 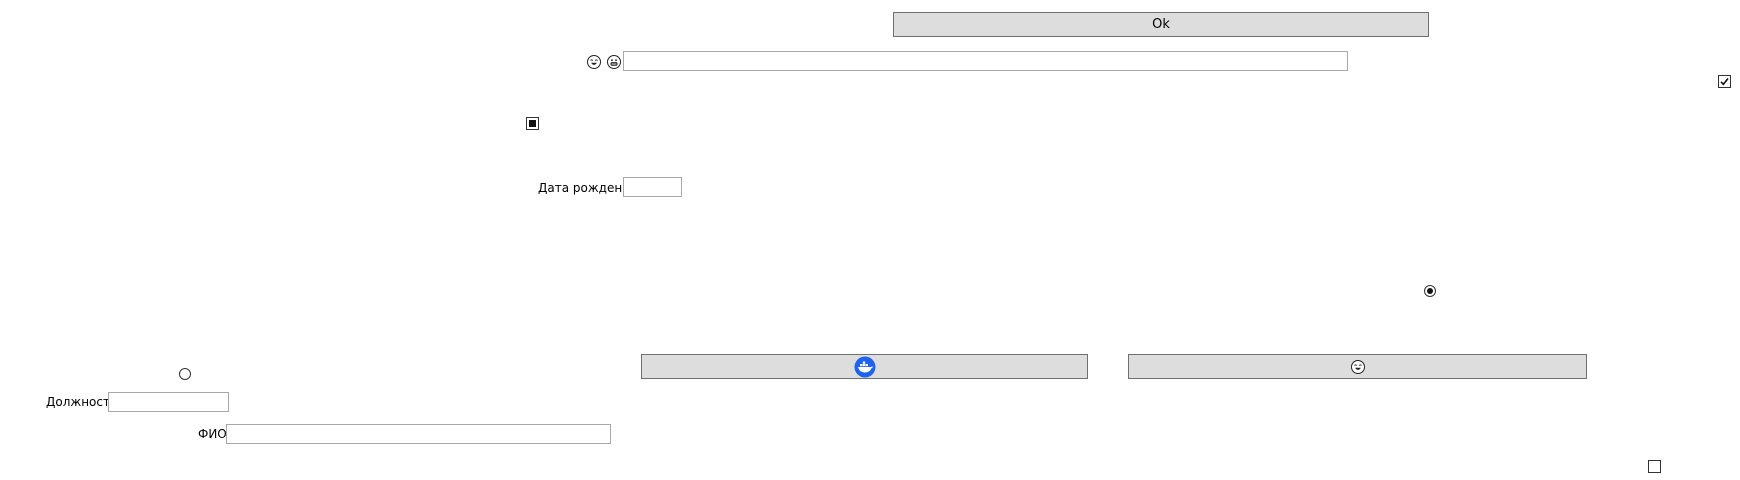 I want to click on checkbox-top-right, so click(x=1724, y=81).